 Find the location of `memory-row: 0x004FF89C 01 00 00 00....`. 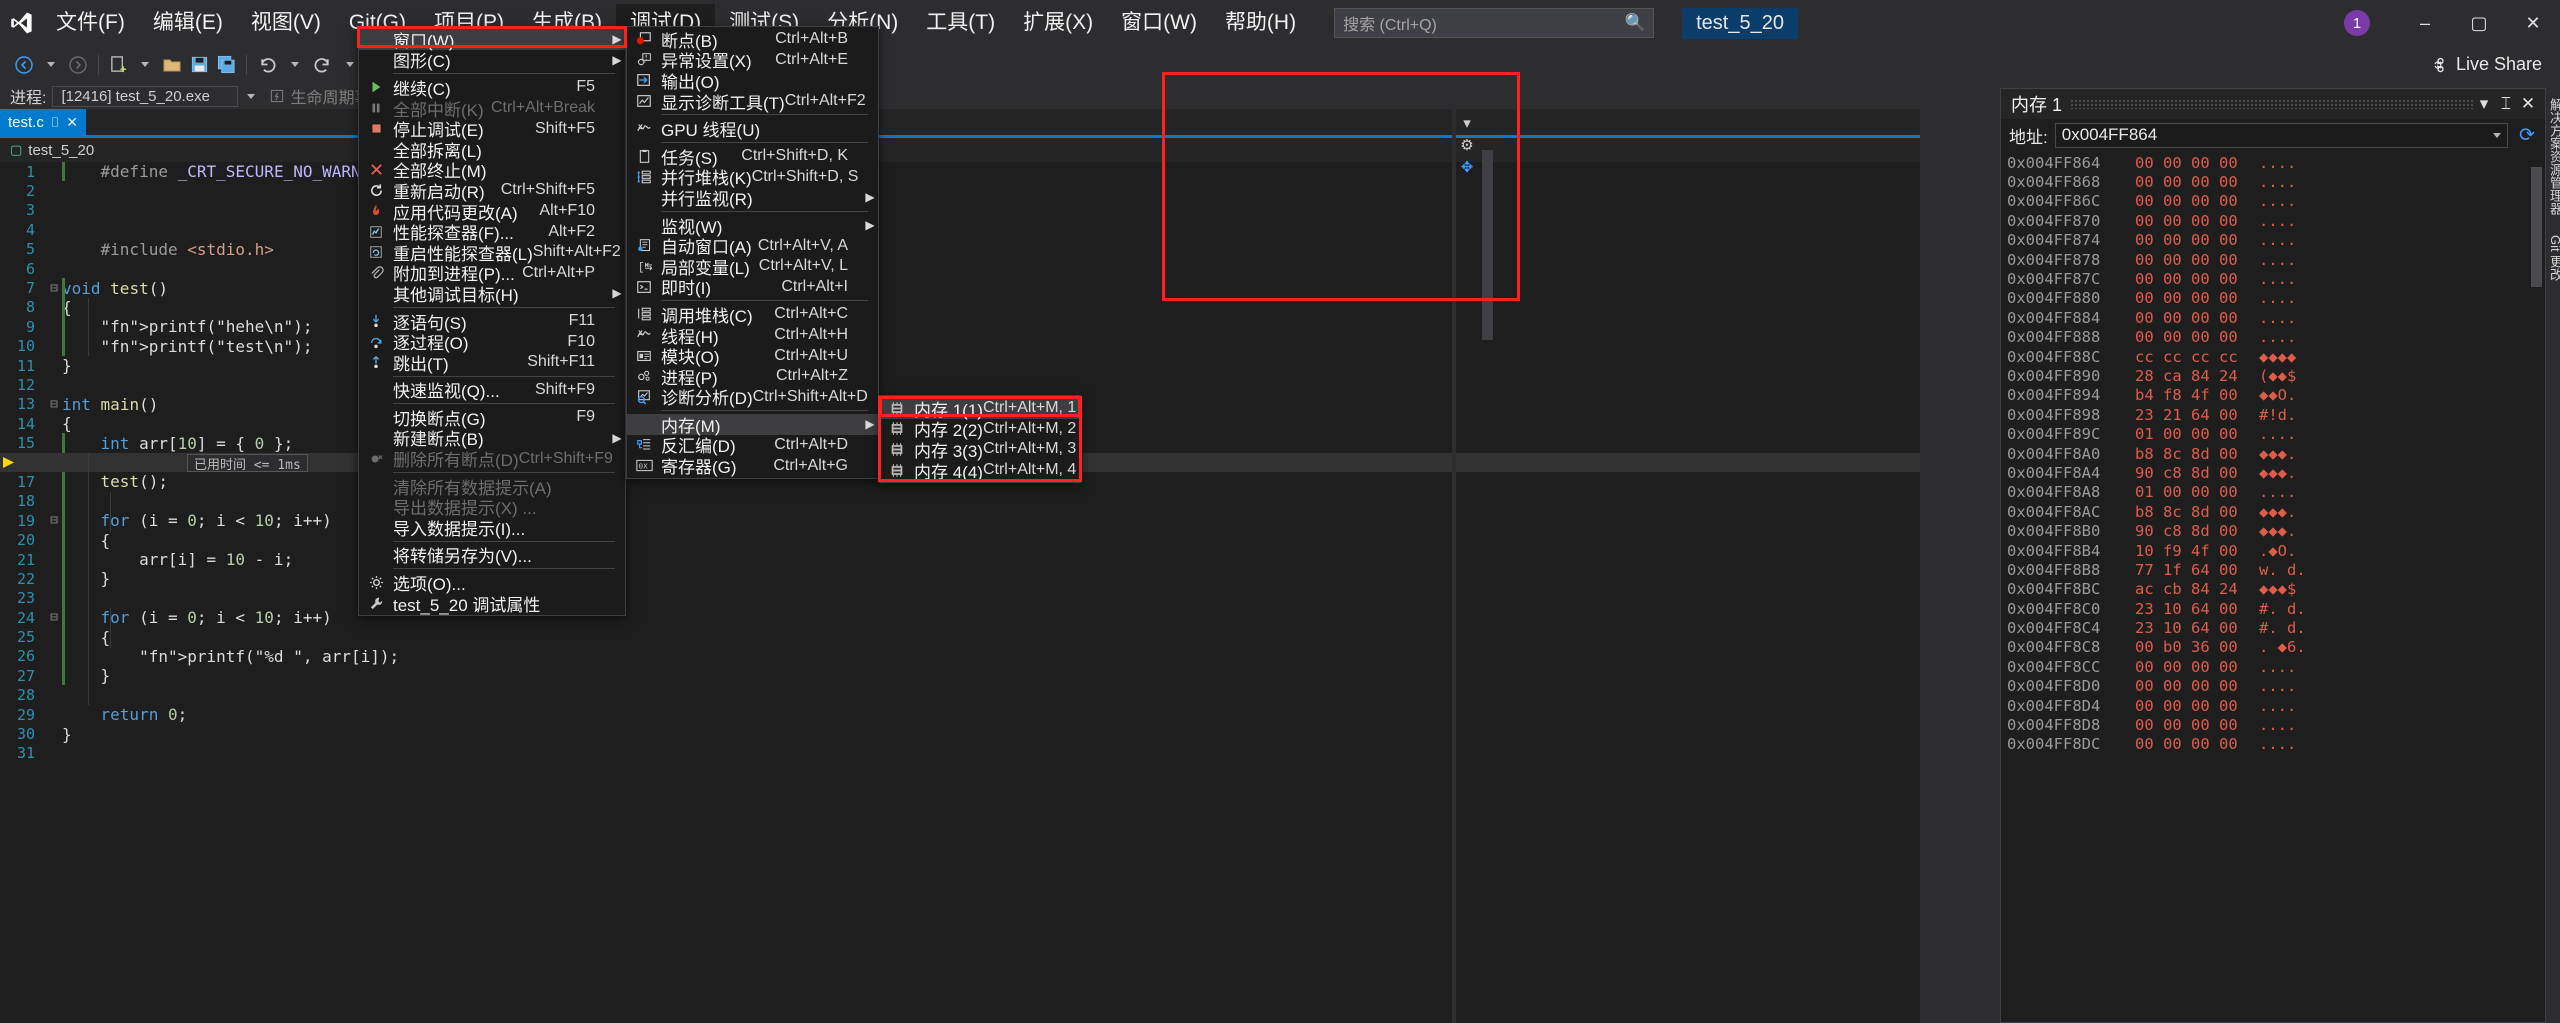

memory-row: 0x004FF89C 01 00 00 00.... is located at coordinates (2276, 433).